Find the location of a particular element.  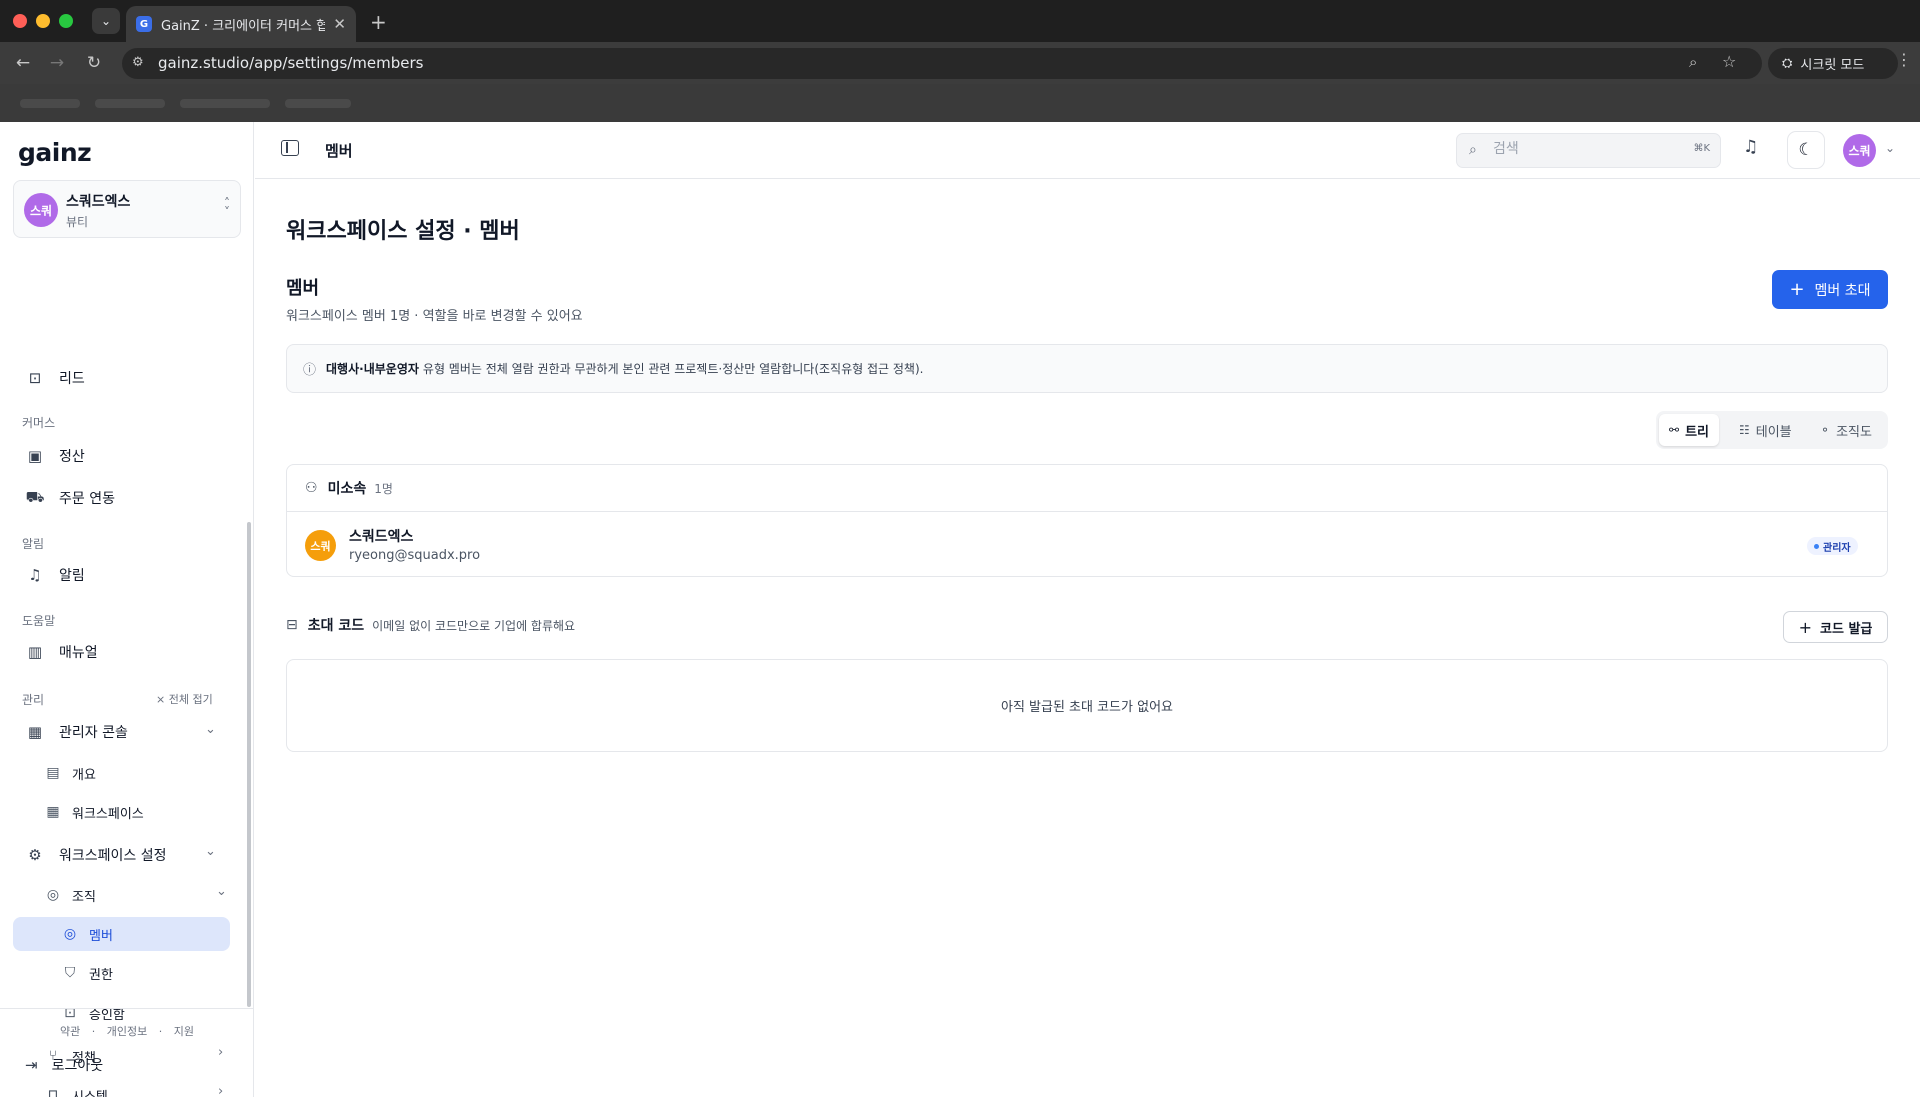

incognito-badge: ⛭ 시크릿 모드 is located at coordinates (1833, 63).